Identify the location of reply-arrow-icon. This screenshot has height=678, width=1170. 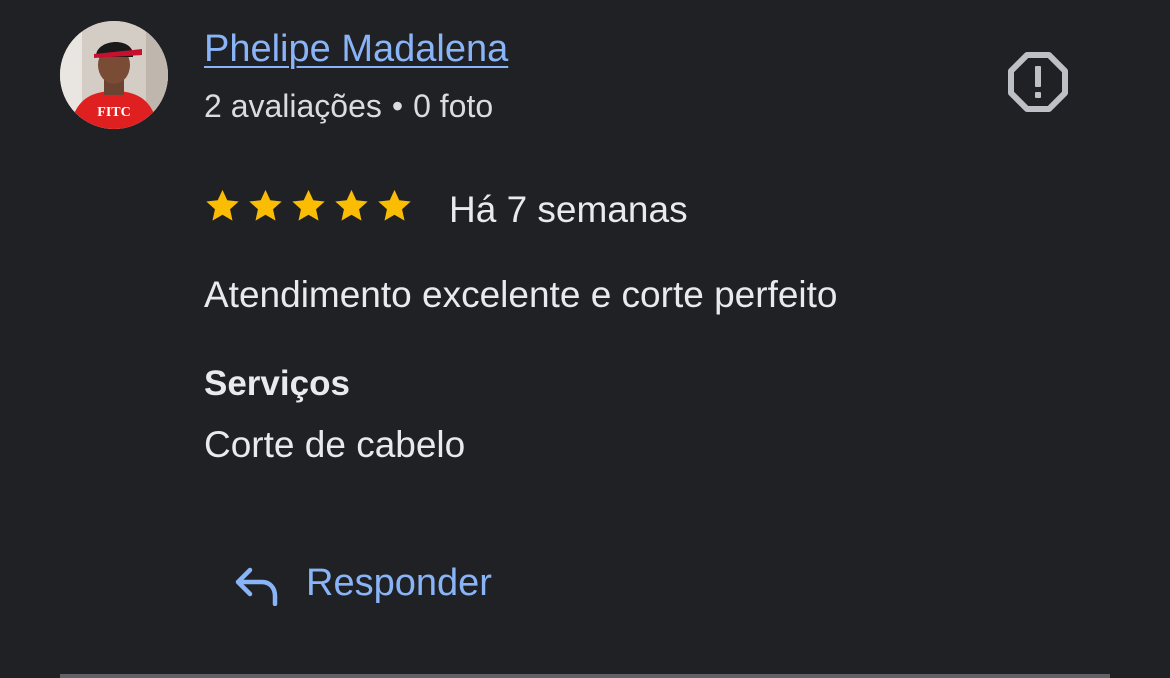
(256, 586).